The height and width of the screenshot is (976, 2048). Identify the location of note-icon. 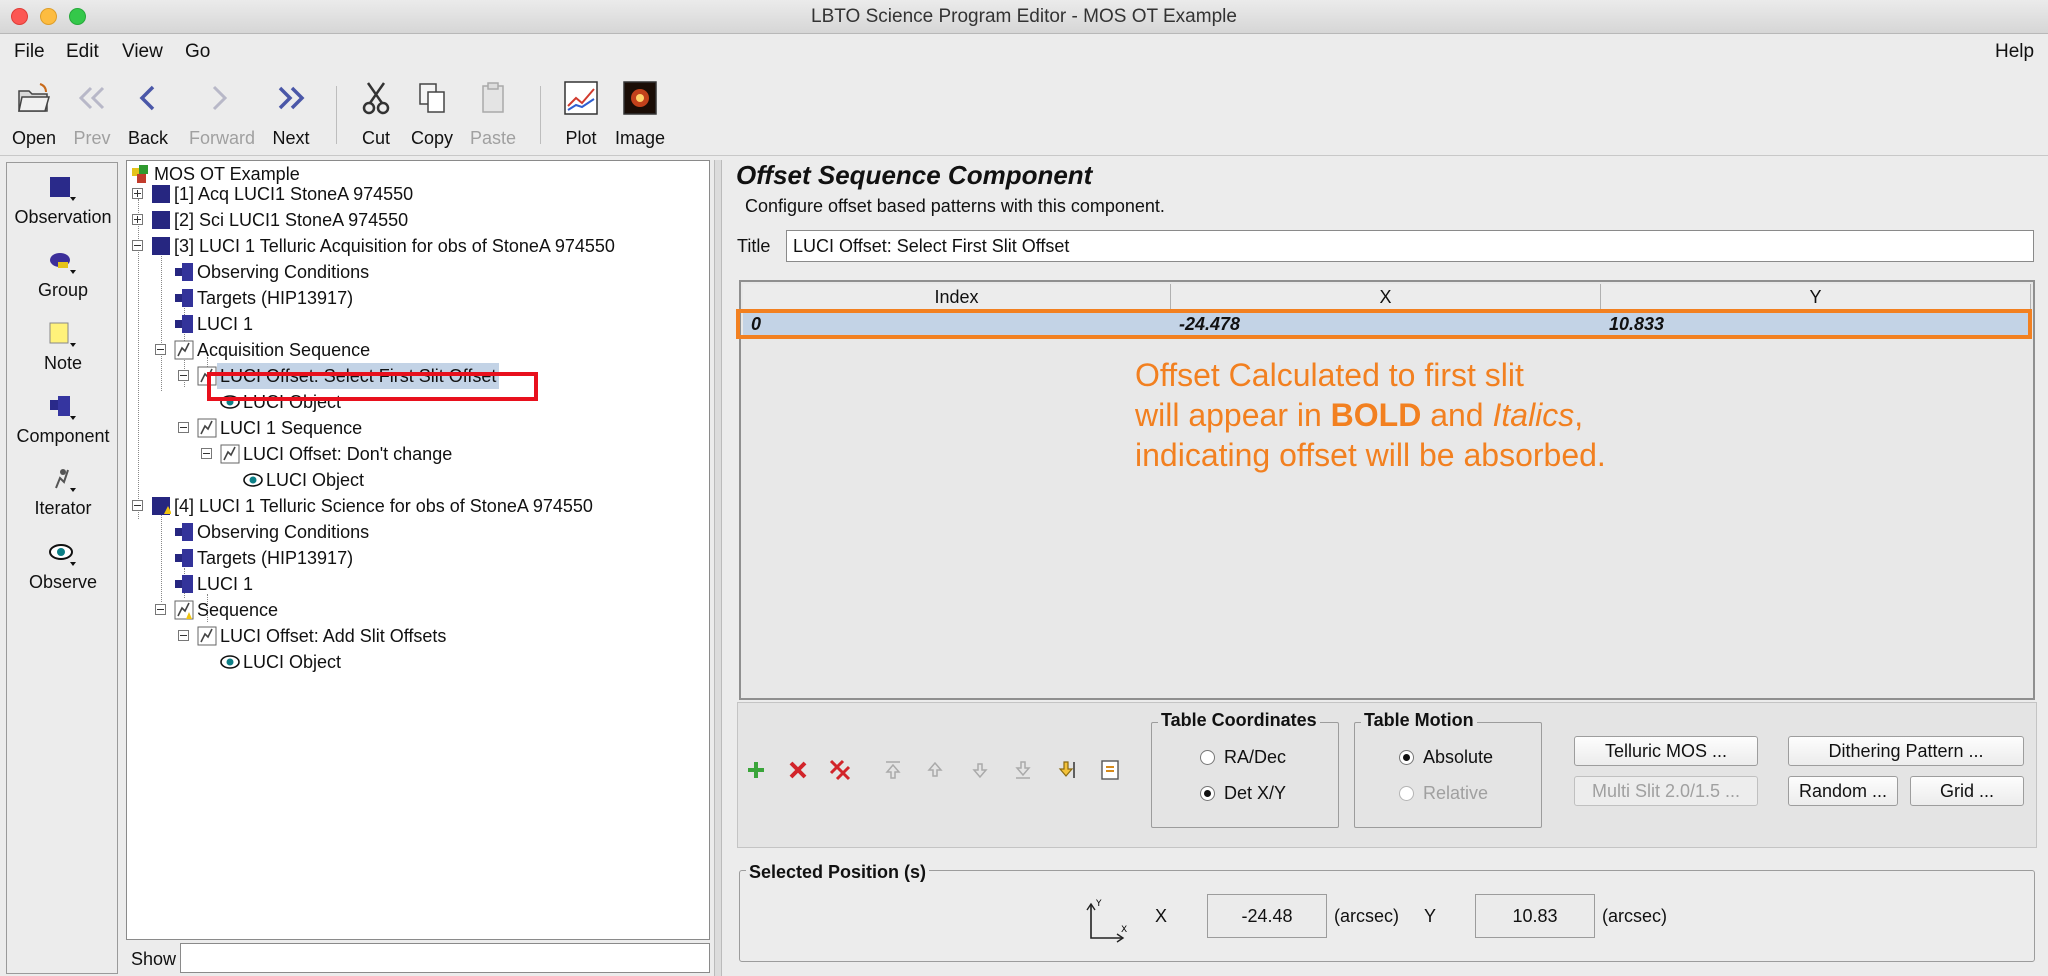
(62, 334).